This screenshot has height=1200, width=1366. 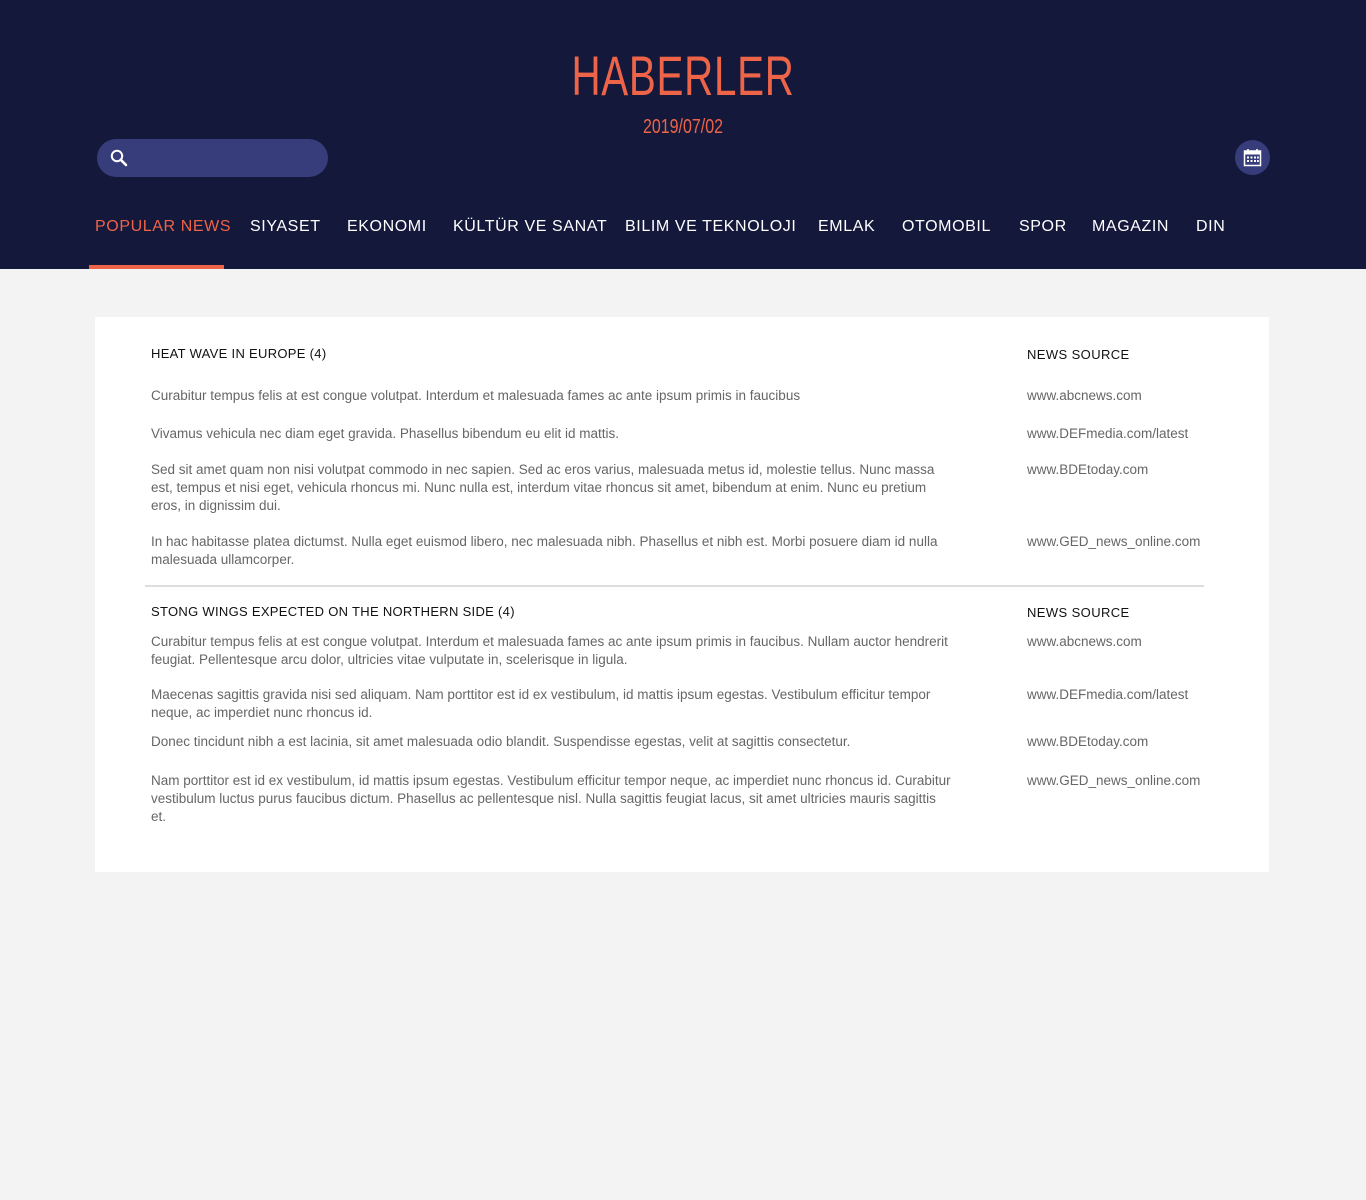 What do you see at coordinates (674, 586) in the screenshot?
I see `section-divider` at bounding box center [674, 586].